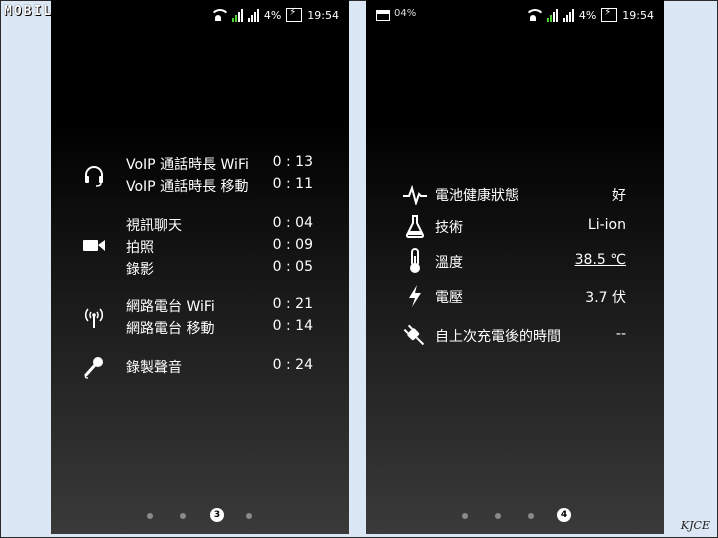  What do you see at coordinates (292, 326) in the screenshot?
I see `row-value: 0 : 14` at bounding box center [292, 326].